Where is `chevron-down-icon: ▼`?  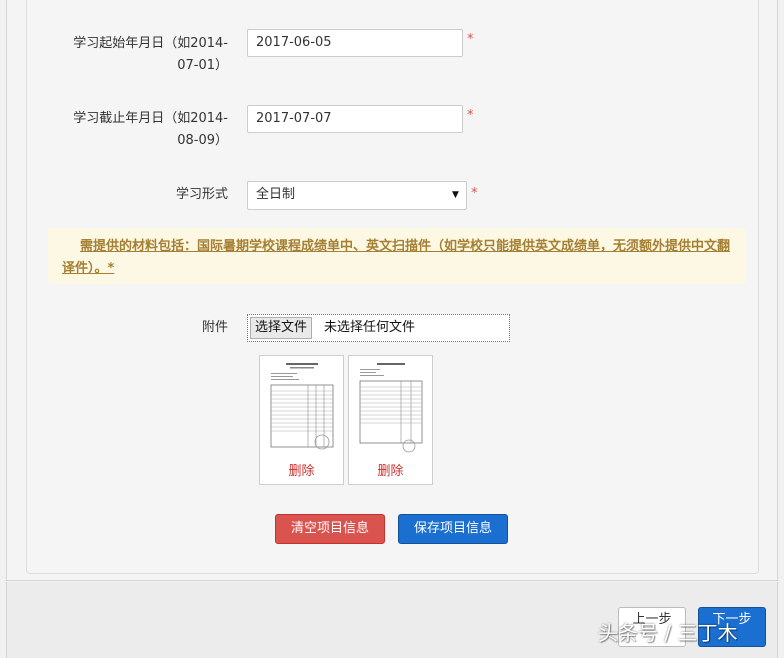 chevron-down-icon: ▼ is located at coordinates (455, 195).